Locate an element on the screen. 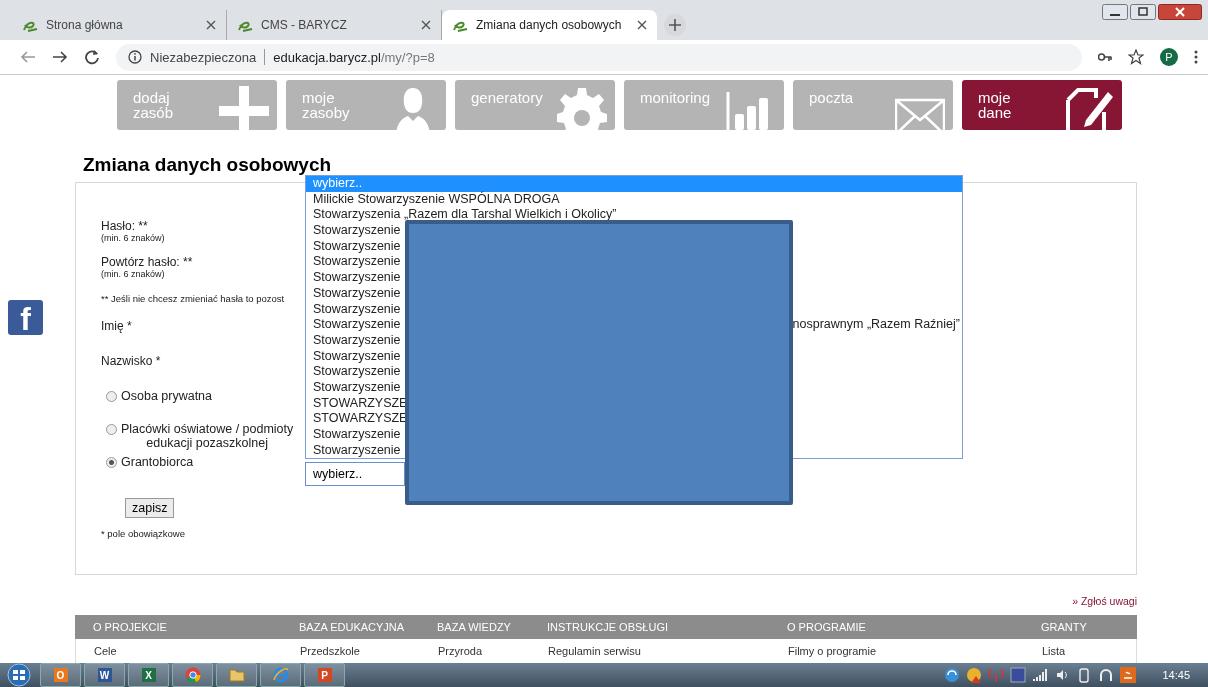 This screenshot has width=1208, height=687. url-text: edukacja.barycz.pl/my/?p=8 is located at coordinates (354, 57).